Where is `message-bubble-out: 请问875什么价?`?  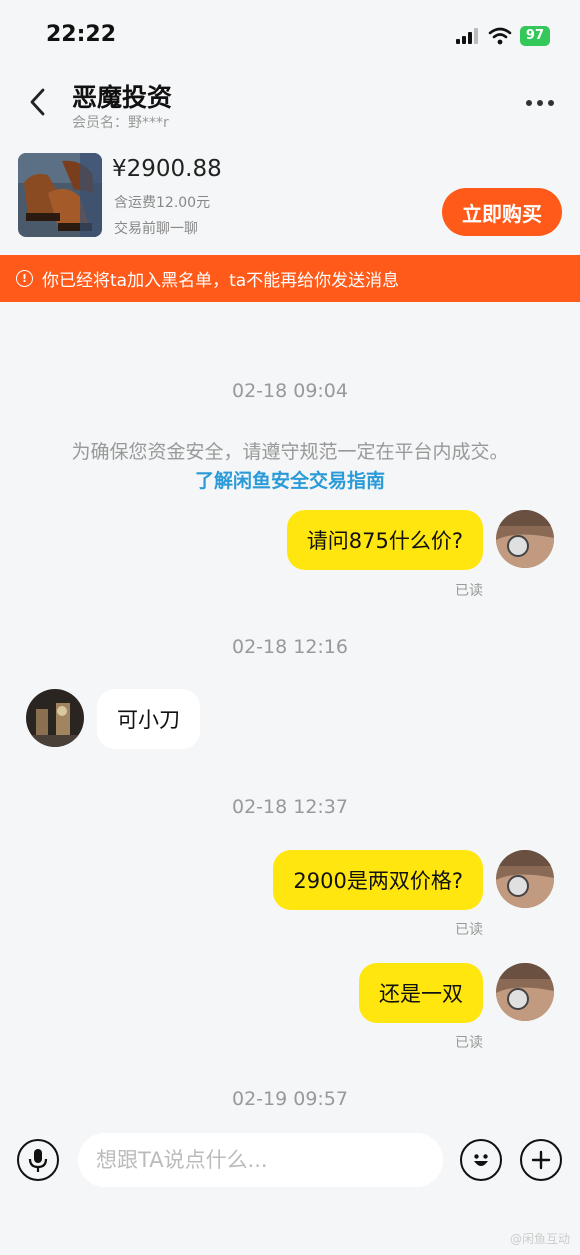
message-bubble-out: 请问875什么价? is located at coordinates (384, 540).